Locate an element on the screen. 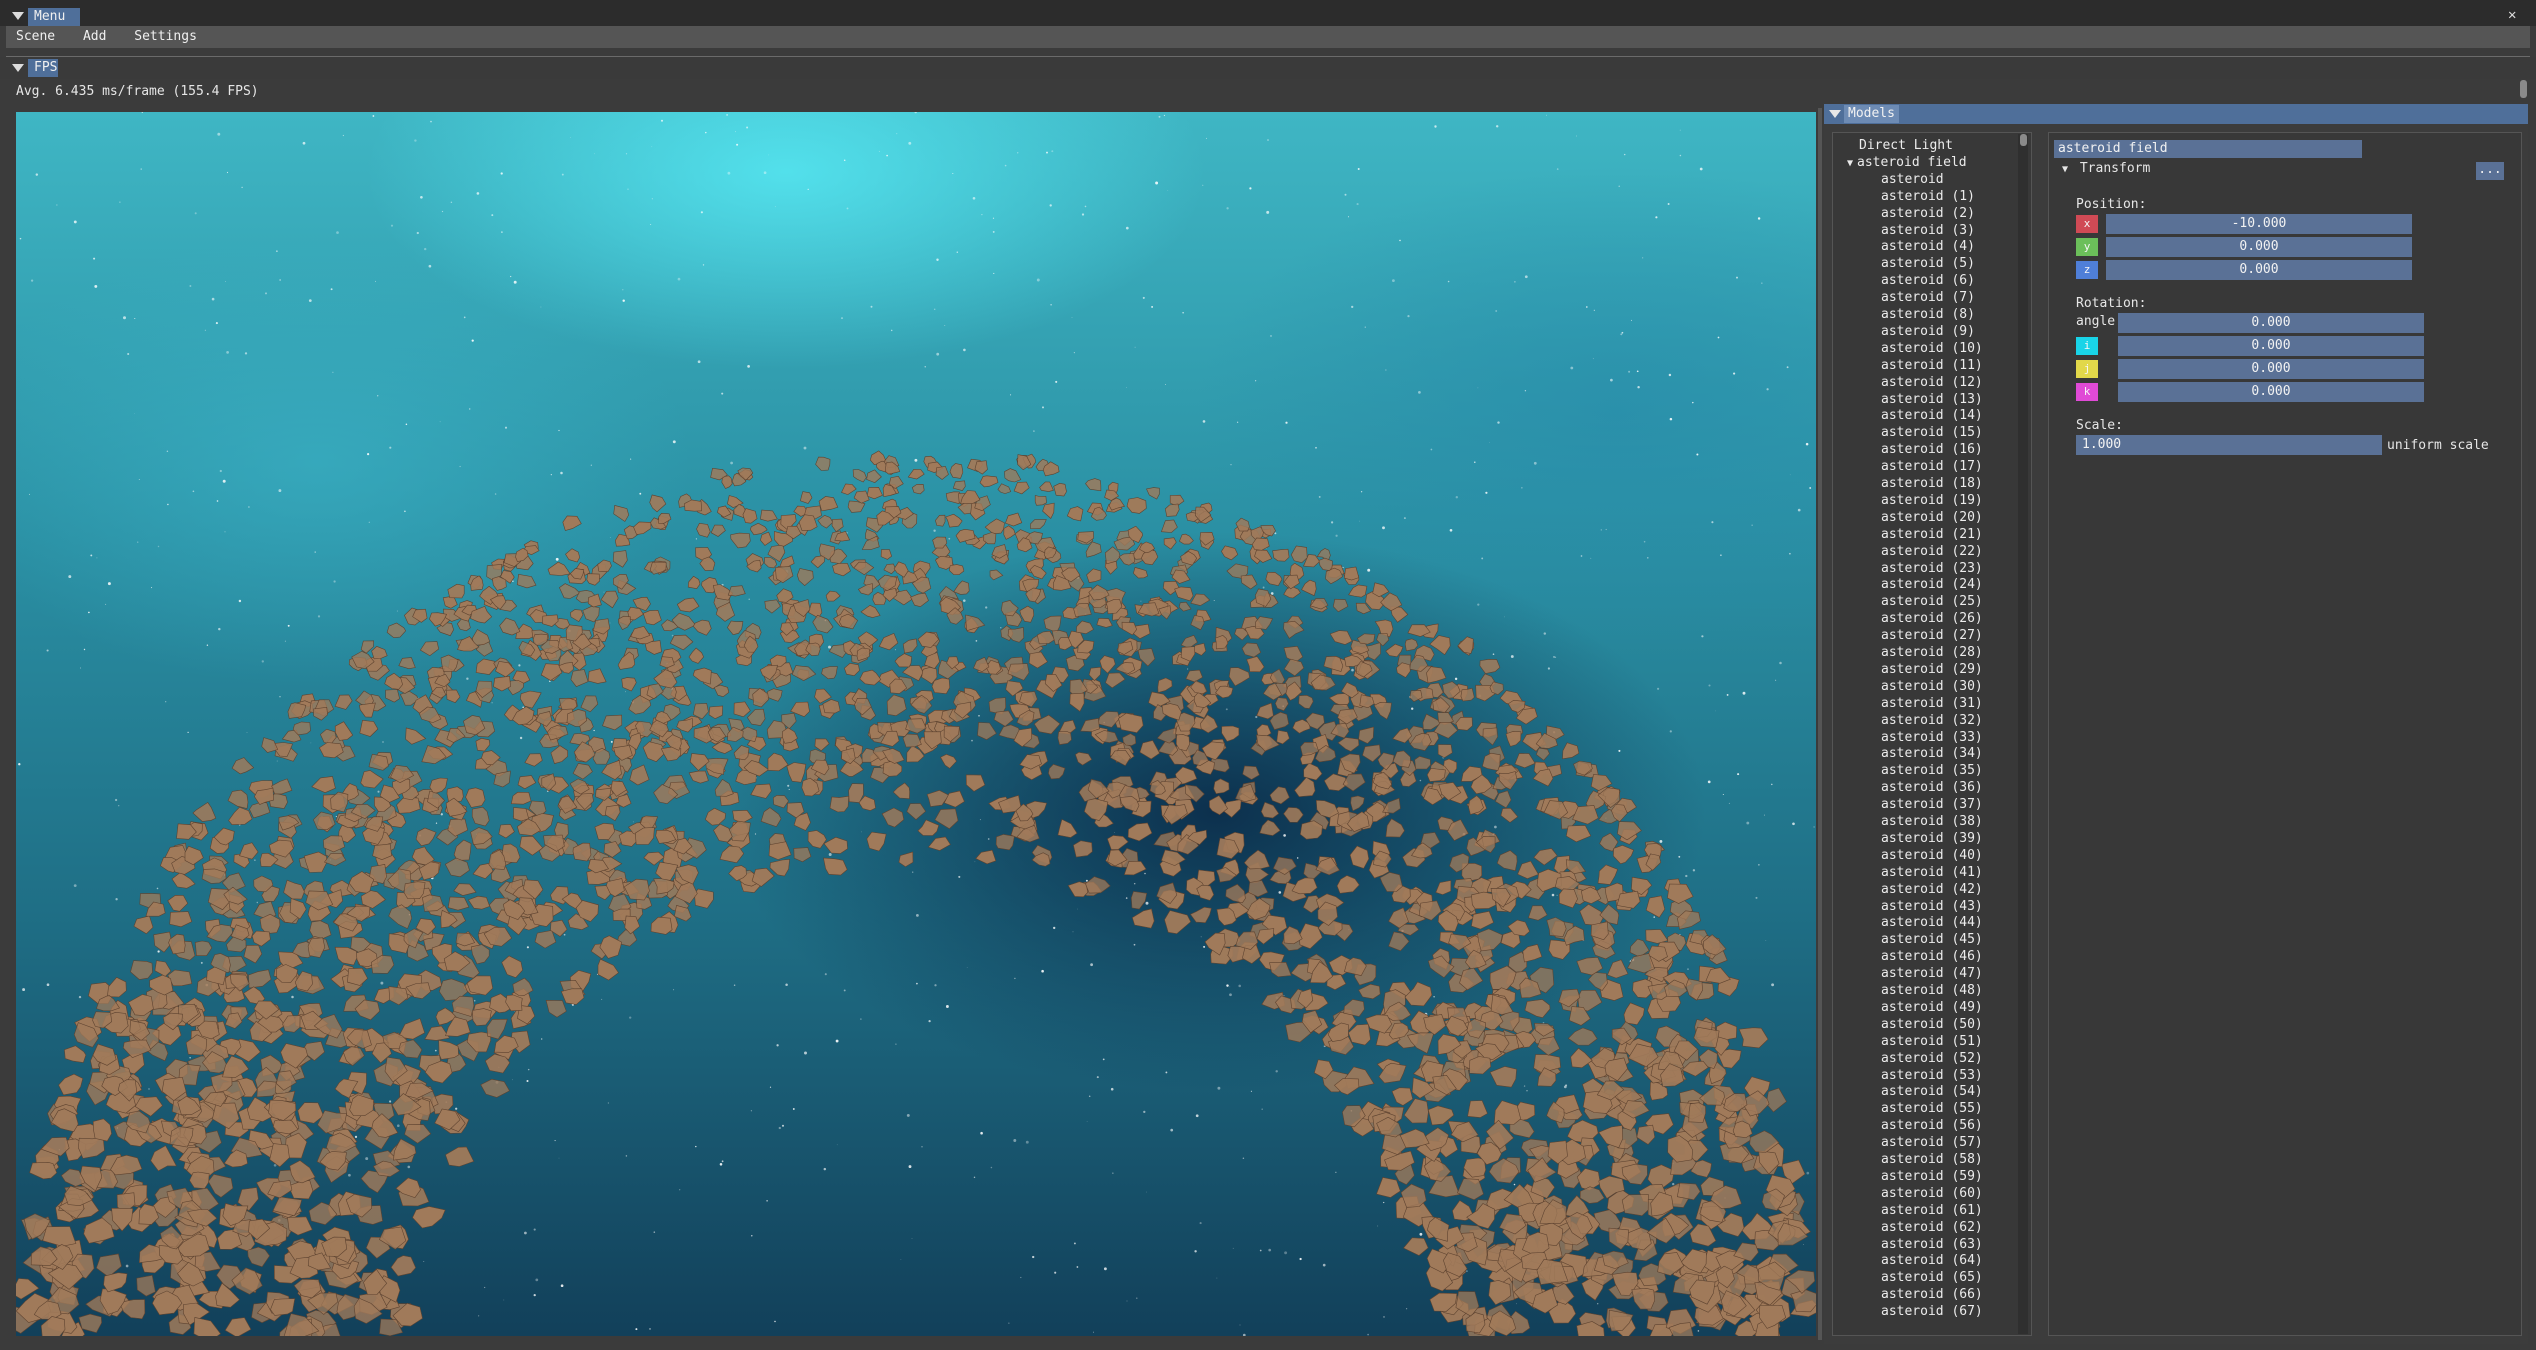 Image resolution: width=2536 pixels, height=1350 pixels. tree-item-asteroid: asteroid (27) is located at coordinates (1932, 635).